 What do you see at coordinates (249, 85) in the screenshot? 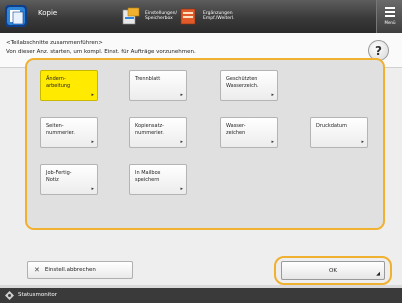
I see `secure-watermark-button: Geschützten Wasserzeich. ▸` at bounding box center [249, 85].